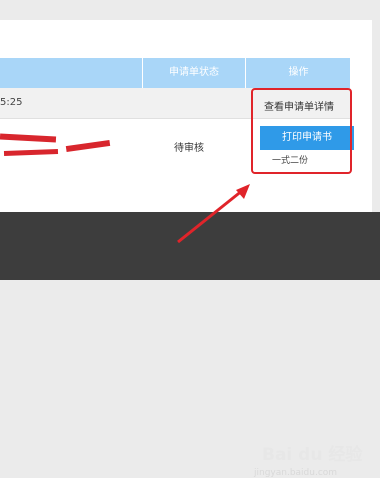 This screenshot has height=478, width=380. What do you see at coordinates (296, 473) in the screenshot?
I see `watermark-url: jingyan.baidu.com` at bounding box center [296, 473].